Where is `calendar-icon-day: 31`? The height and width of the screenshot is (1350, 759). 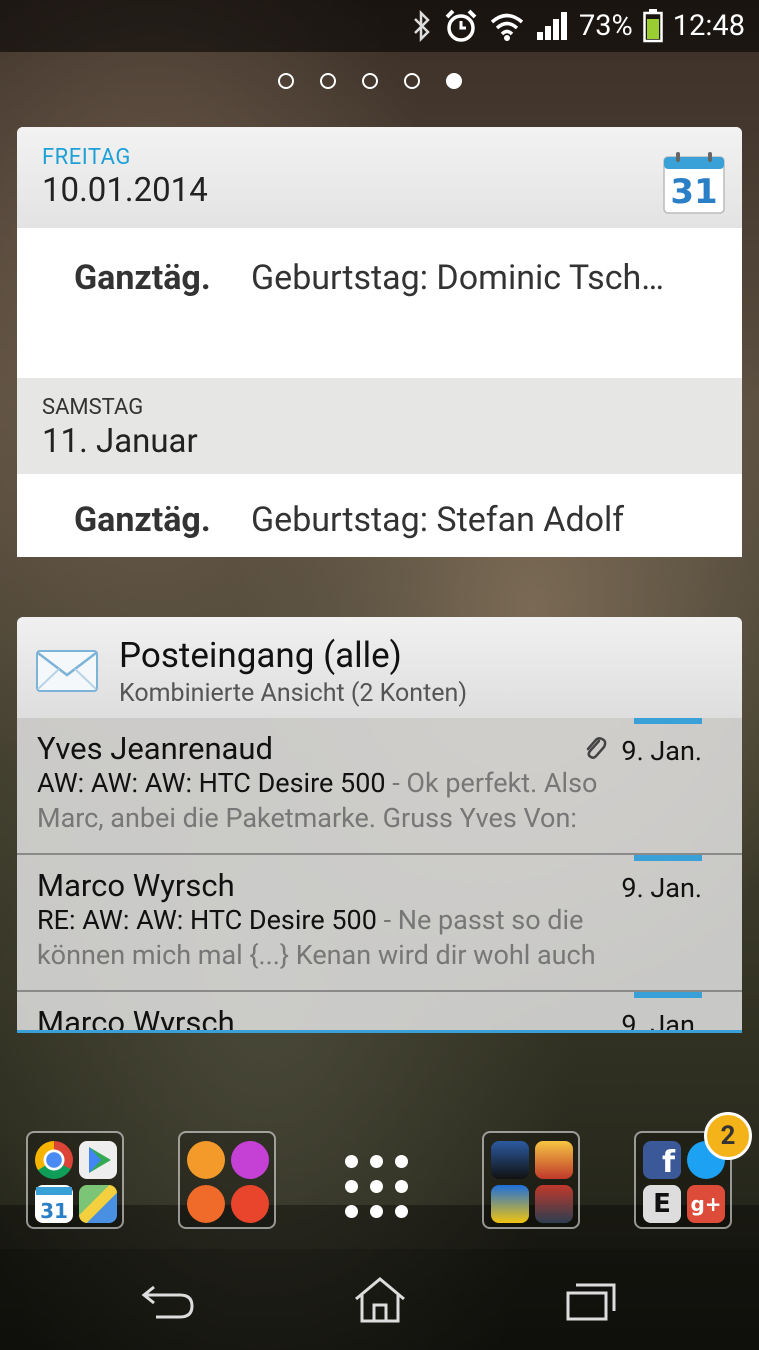 calendar-icon-day: 31 is located at coordinates (693, 192).